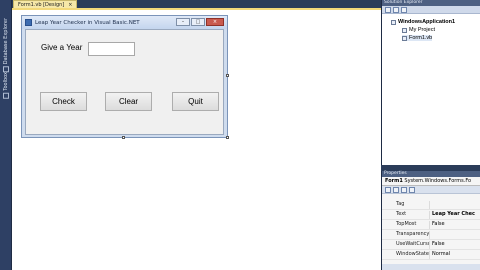 The image size is (480, 270). Describe the element at coordinates (62, 47) in the screenshot. I see `give-year-label: Give a Year` at that location.